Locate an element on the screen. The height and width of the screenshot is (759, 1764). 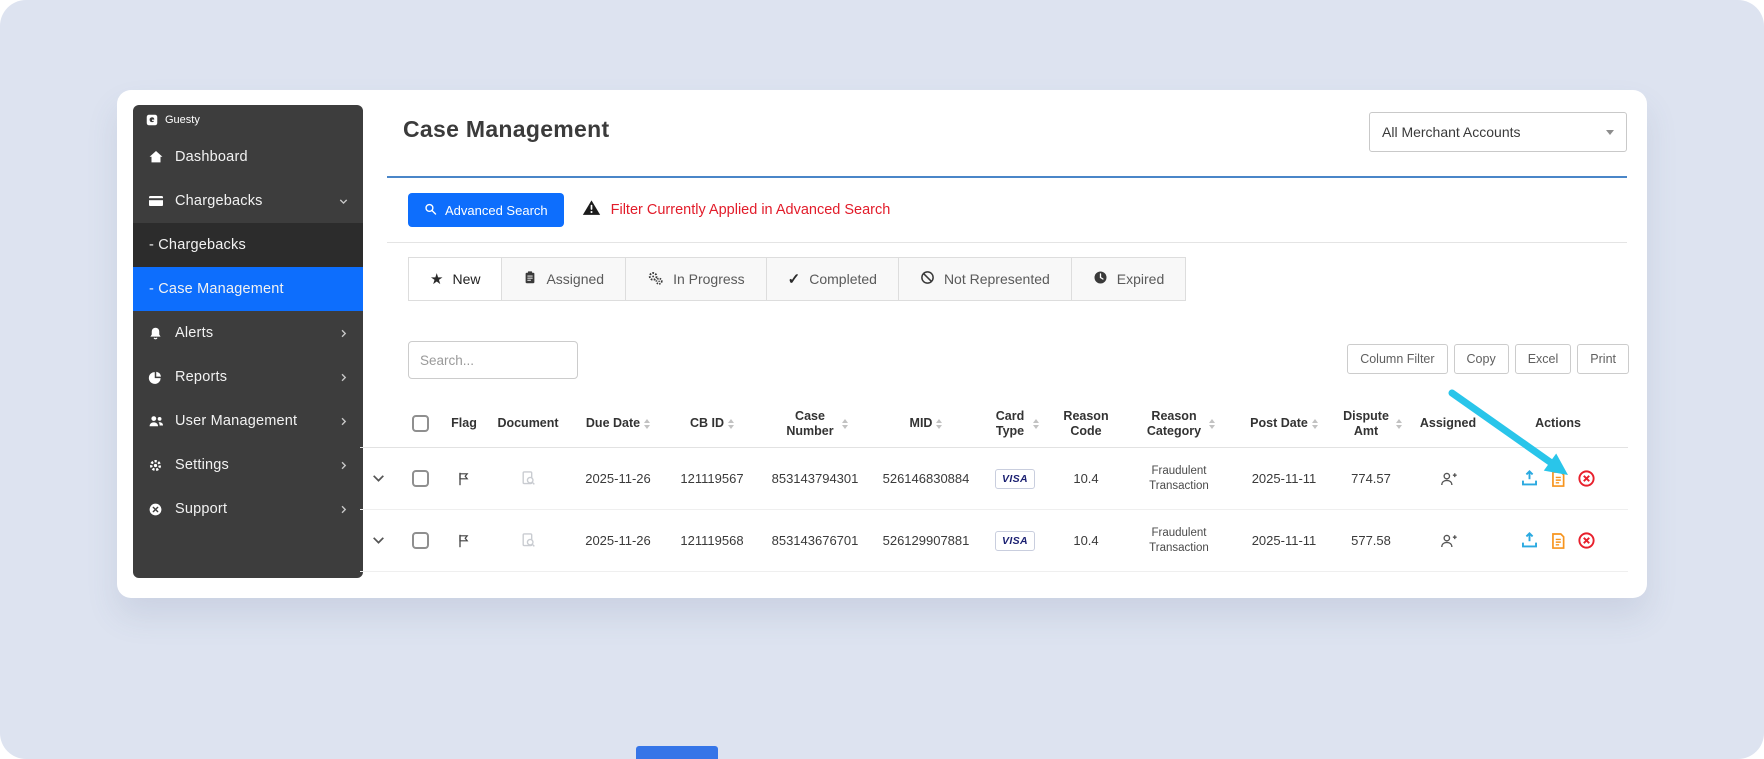
section-divider is located at coordinates (1007, 242).